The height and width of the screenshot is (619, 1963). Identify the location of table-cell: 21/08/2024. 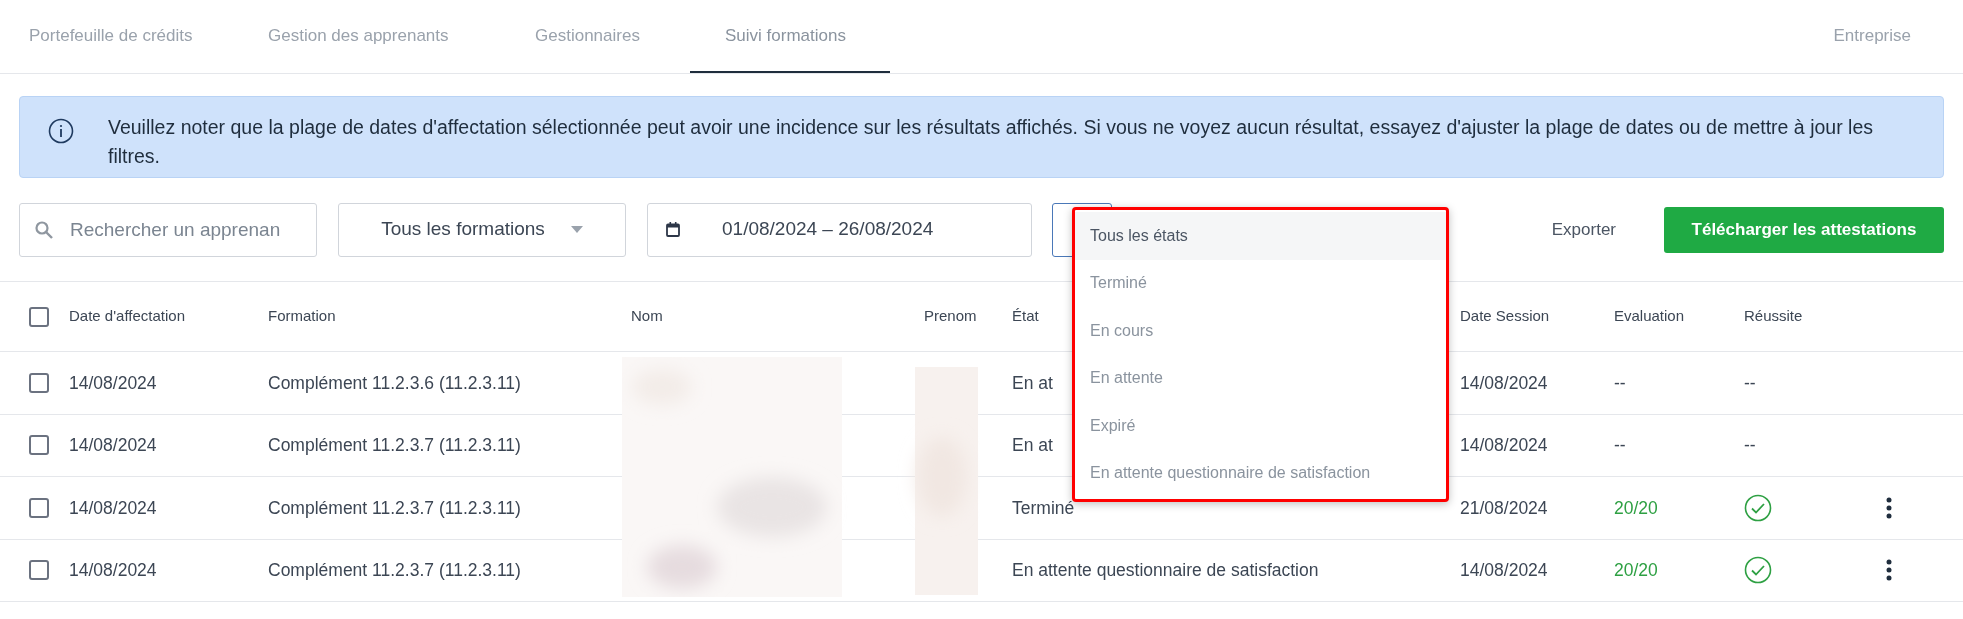
(1504, 507).